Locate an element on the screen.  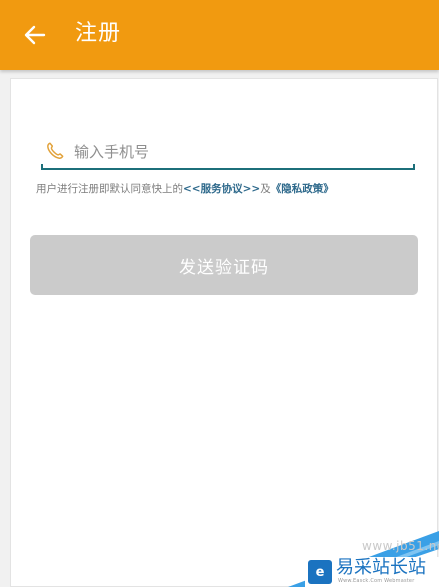
privacy-policy-link: 《隐私政策》 is located at coordinates (302, 189).